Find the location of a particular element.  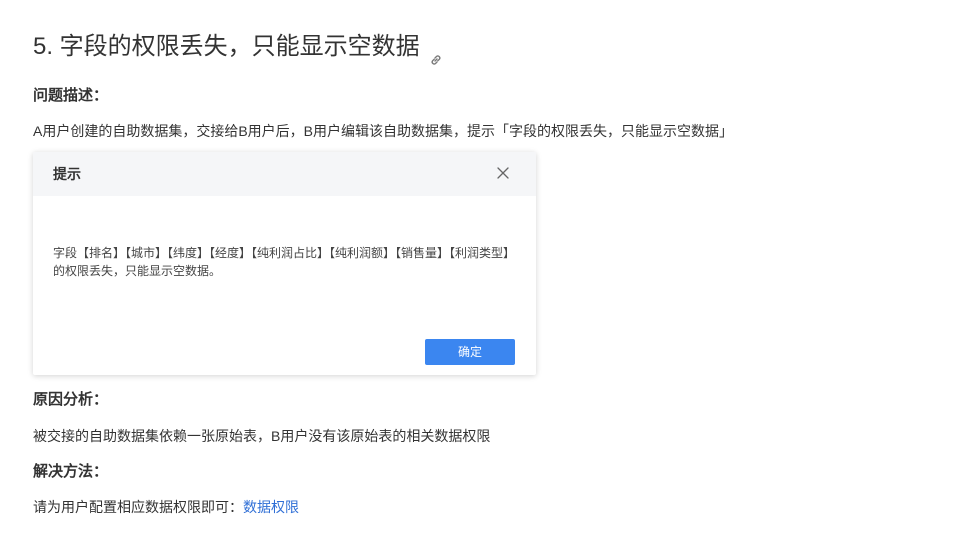

solution-label: 解决方法： is located at coordinates (71, 471).